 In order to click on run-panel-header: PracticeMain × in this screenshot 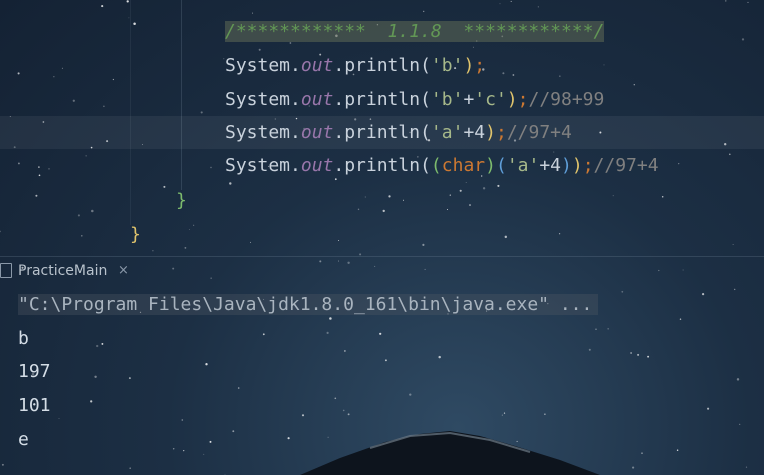, I will do `click(382, 270)`.